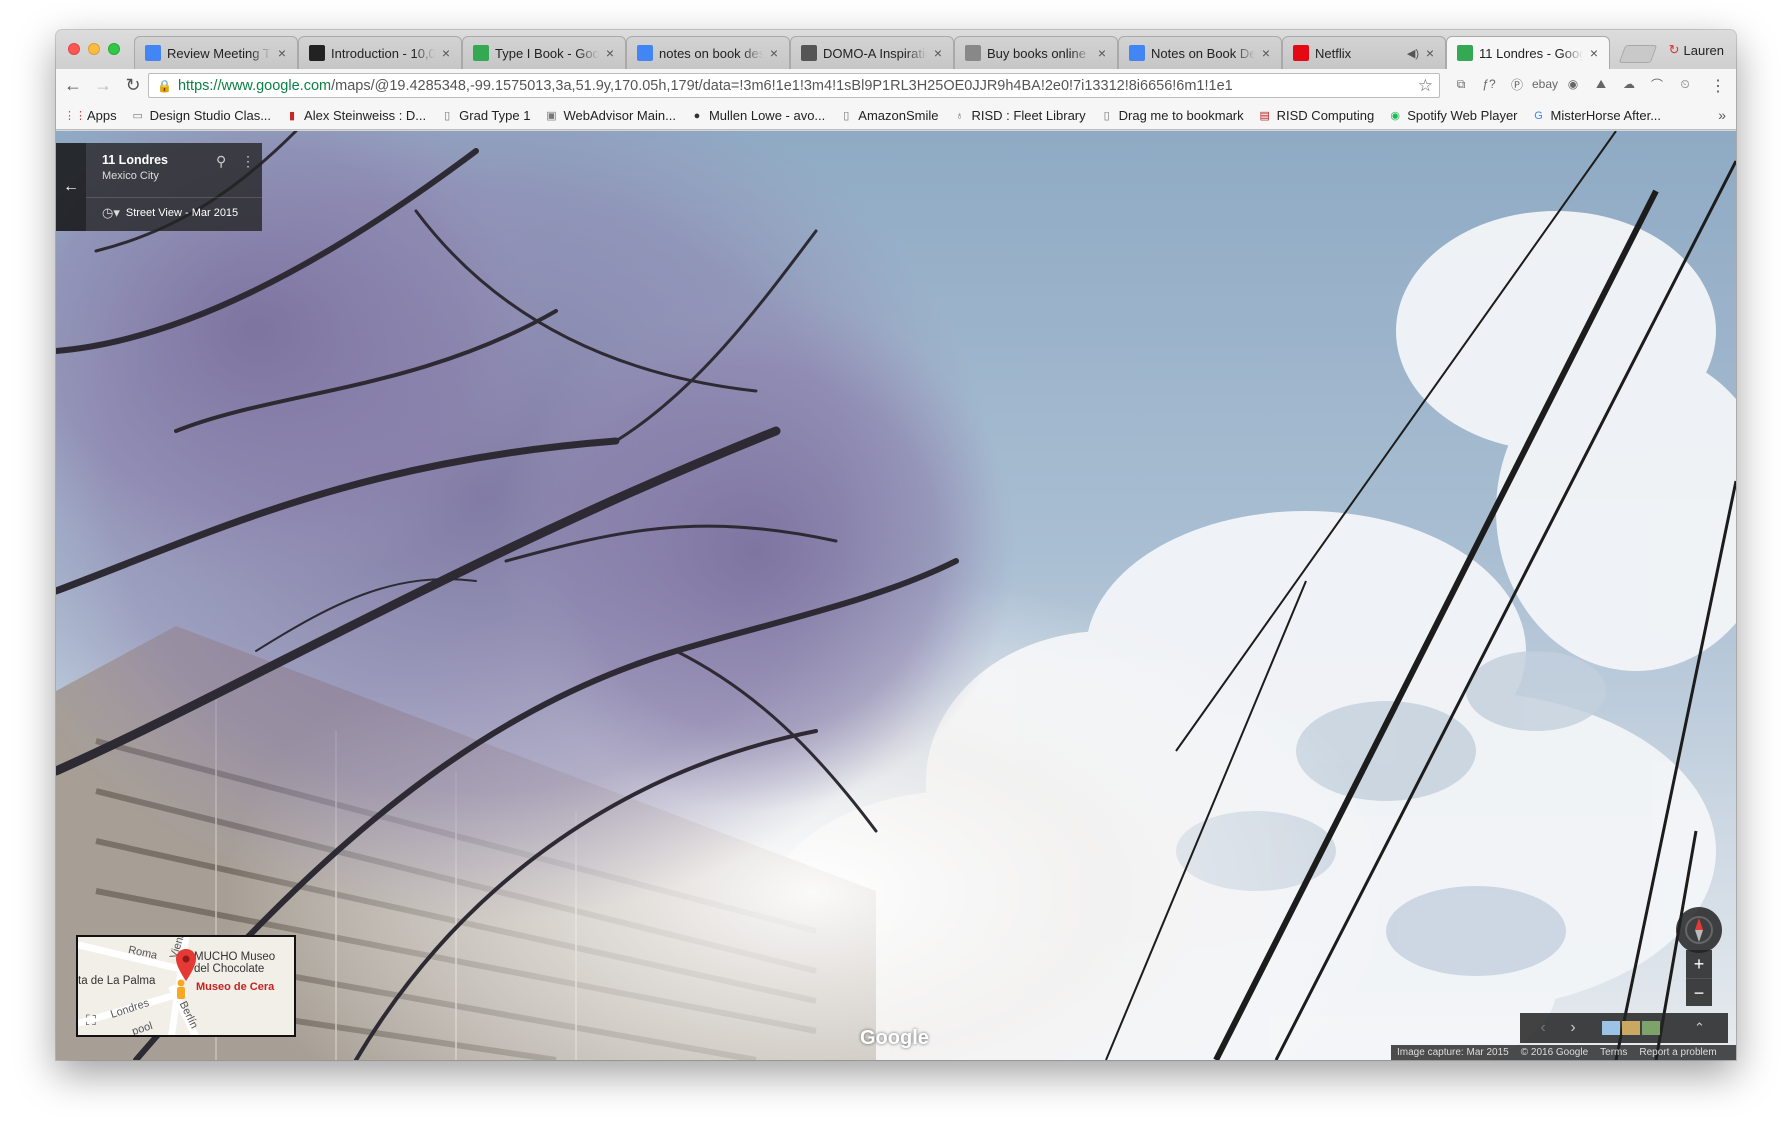 This screenshot has height=1139, width=1791. What do you see at coordinates (872, 52) in the screenshot?
I see `tab-5: DOMO-A Inspiratio ×` at bounding box center [872, 52].